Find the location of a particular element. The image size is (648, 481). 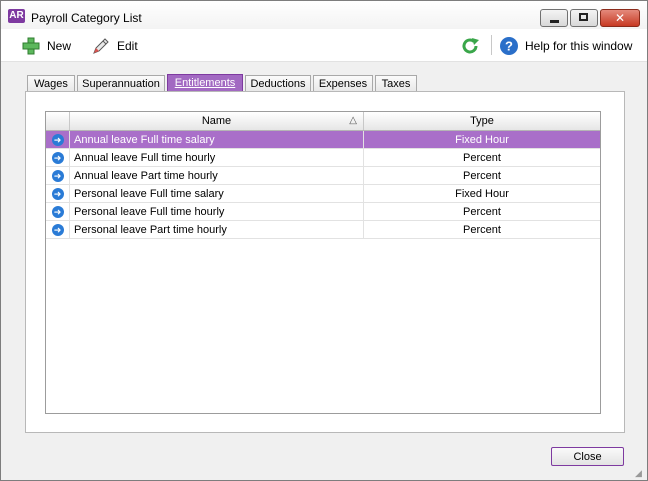

plus-icon is located at coordinates (31, 46).